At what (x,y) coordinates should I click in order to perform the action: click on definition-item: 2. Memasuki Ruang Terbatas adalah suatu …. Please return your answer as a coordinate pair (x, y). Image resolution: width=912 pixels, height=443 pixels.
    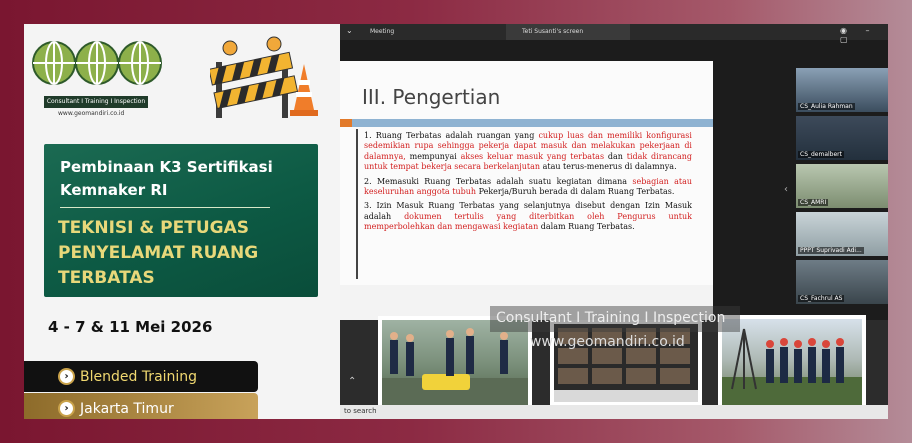
    Looking at the image, I should click on (528, 187).